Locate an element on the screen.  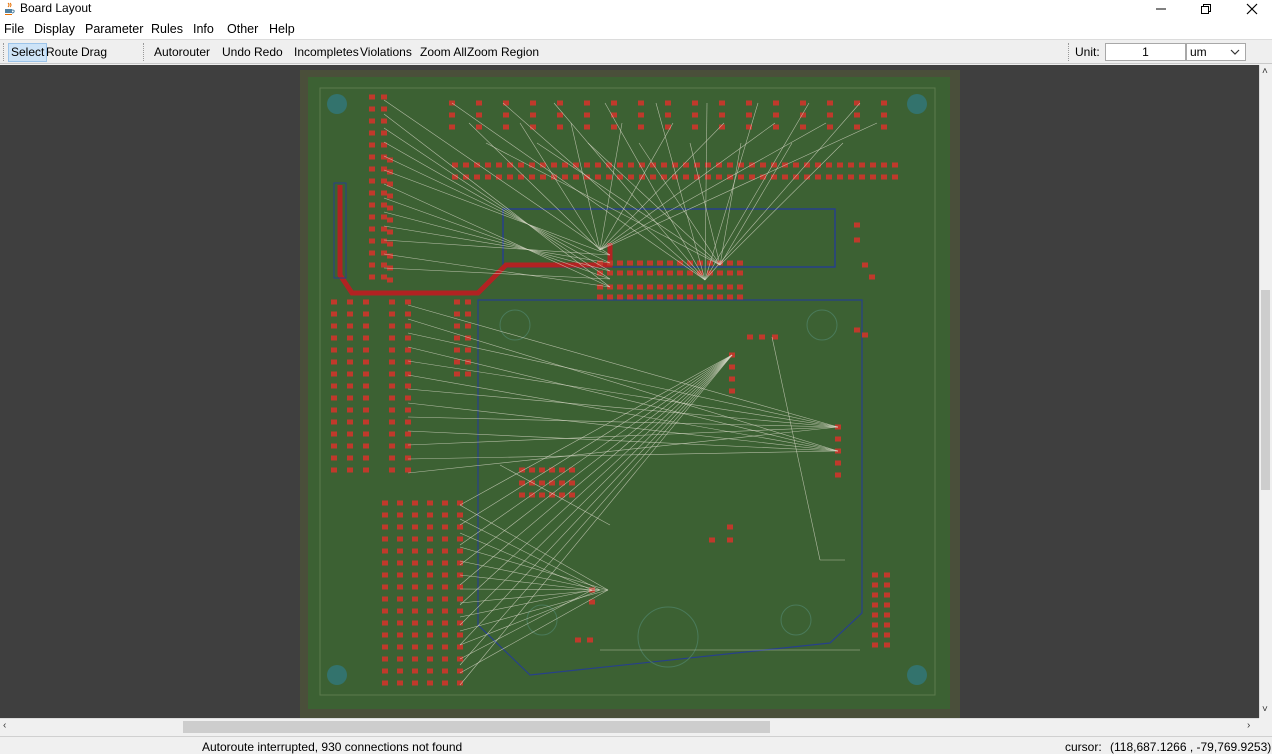
menu-other: Other is located at coordinates (242, 29).